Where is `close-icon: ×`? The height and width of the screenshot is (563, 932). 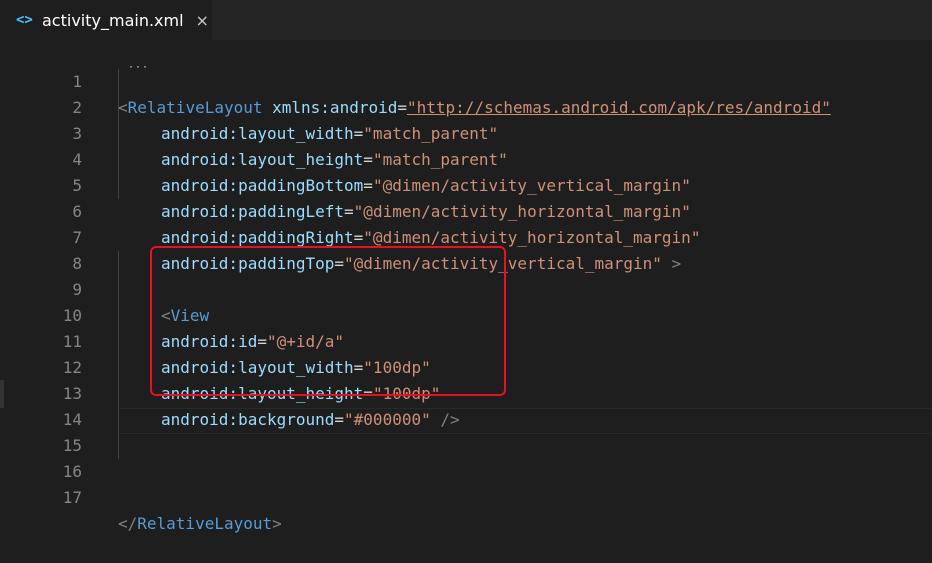 close-icon: × is located at coordinates (202, 20).